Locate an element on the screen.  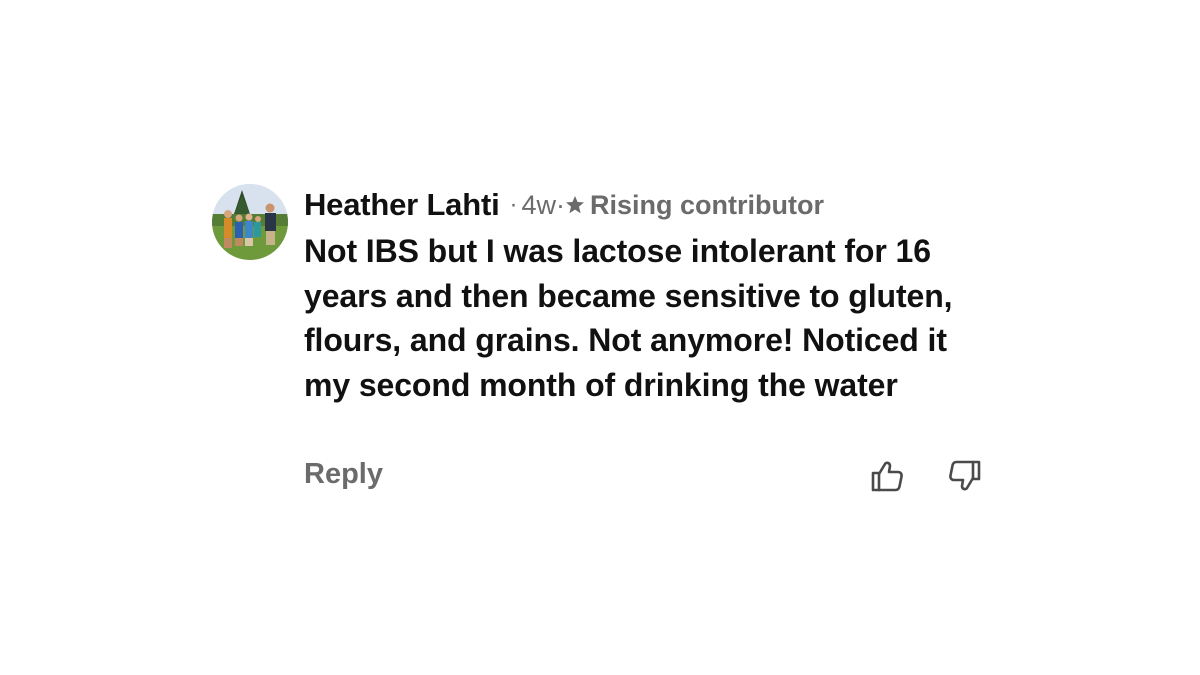
avatar-photo is located at coordinates (250, 222).